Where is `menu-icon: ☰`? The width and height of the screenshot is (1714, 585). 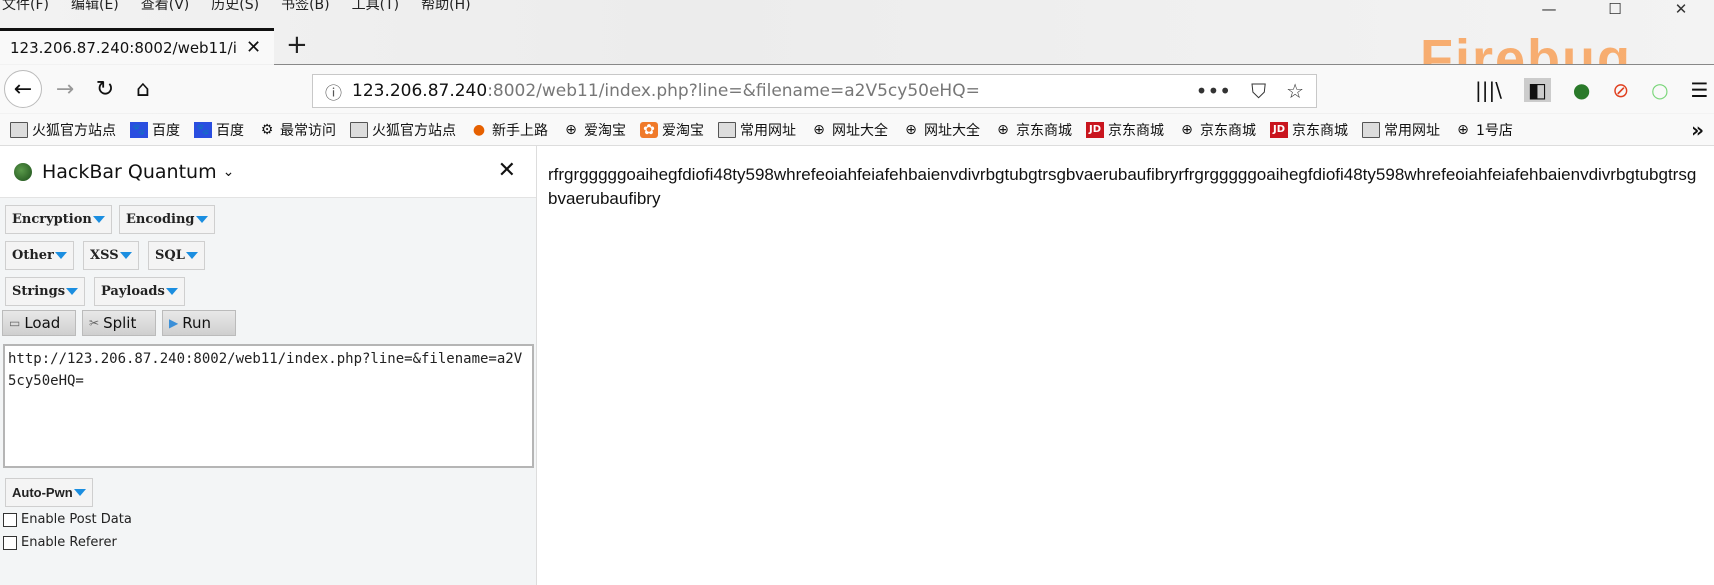 menu-icon: ☰ is located at coordinates (1700, 90).